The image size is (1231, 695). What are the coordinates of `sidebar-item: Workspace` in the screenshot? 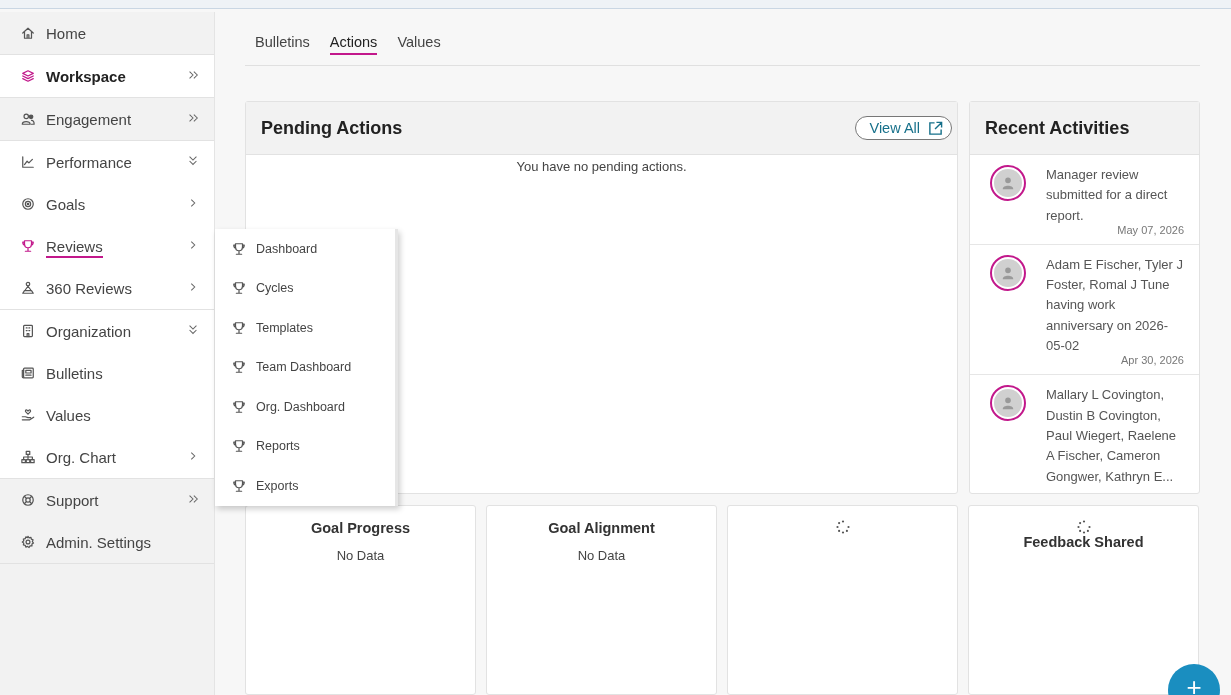 It's located at (107, 76).